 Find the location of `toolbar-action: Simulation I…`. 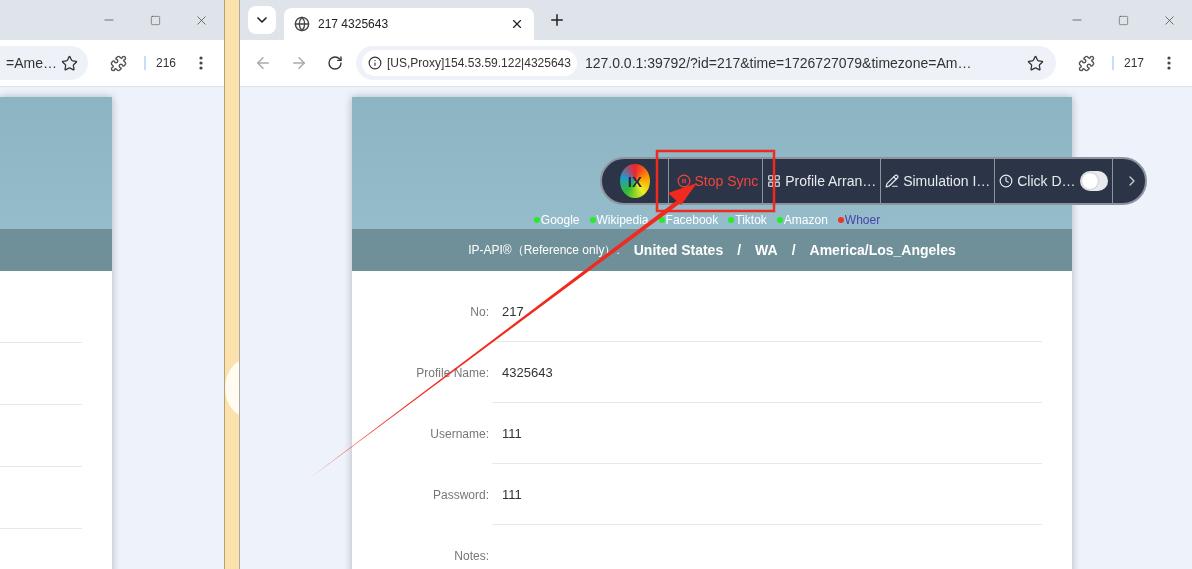

toolbar-action: Simulation I… is located at coordinates (938, 181).